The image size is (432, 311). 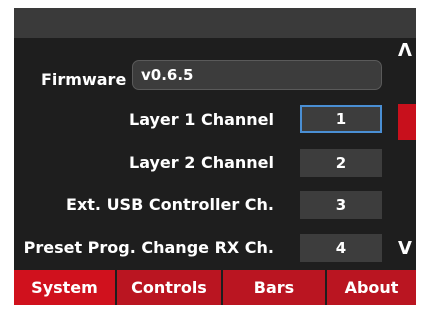 I want to click on tab-bar: System Controls Bars About, so click(x=215, y=287).